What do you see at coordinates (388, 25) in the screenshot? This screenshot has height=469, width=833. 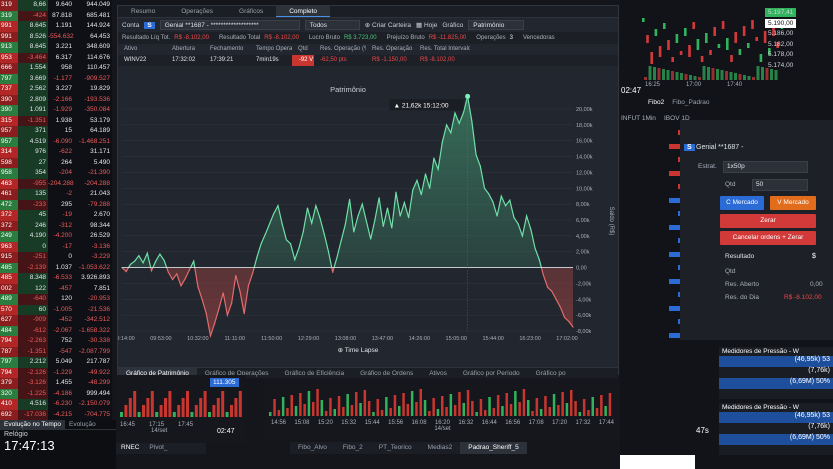 I see `criar-carteira-button: ⊕ Criar Carteira` at bounding box center [388, 25].